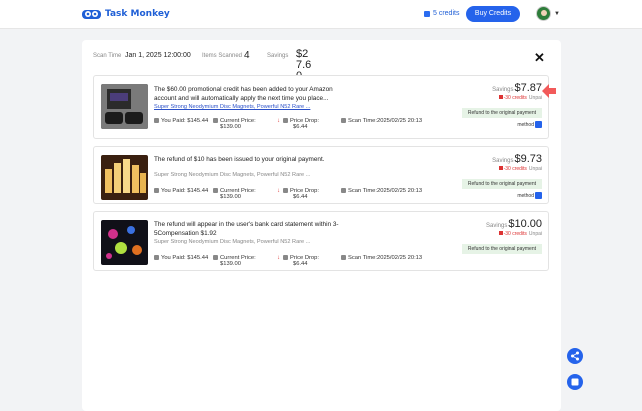 Image resolution: width=642 pixels, height=411 pixels. What do you see at coordinates (158, 55) in the screenshot?
I see `scan-time-value: Jan 1, 2025 12:00:00` at bounding box center [158, 55].